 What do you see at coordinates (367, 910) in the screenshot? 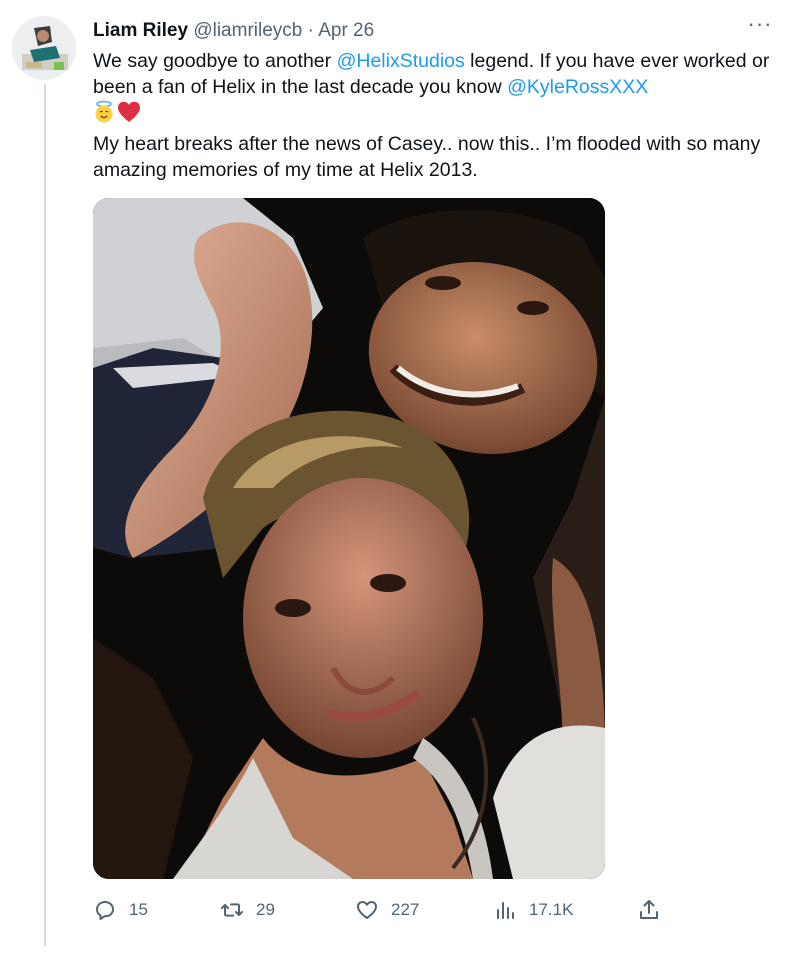
I see `heart-icon` at bounding box center [367, 910].